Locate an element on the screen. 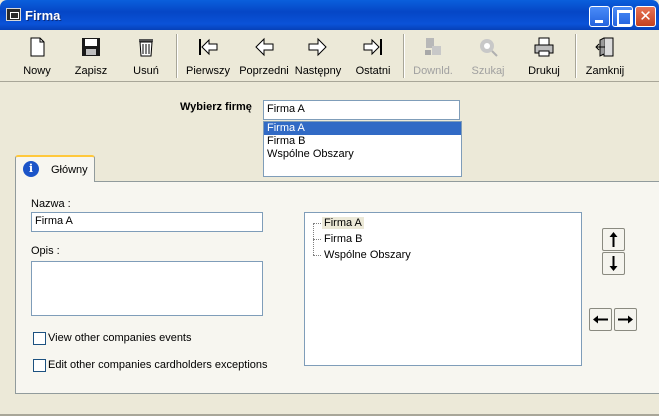 This screenshot has width=659, height=416. search-button: Szukaj is located at coordinates (488, 56).